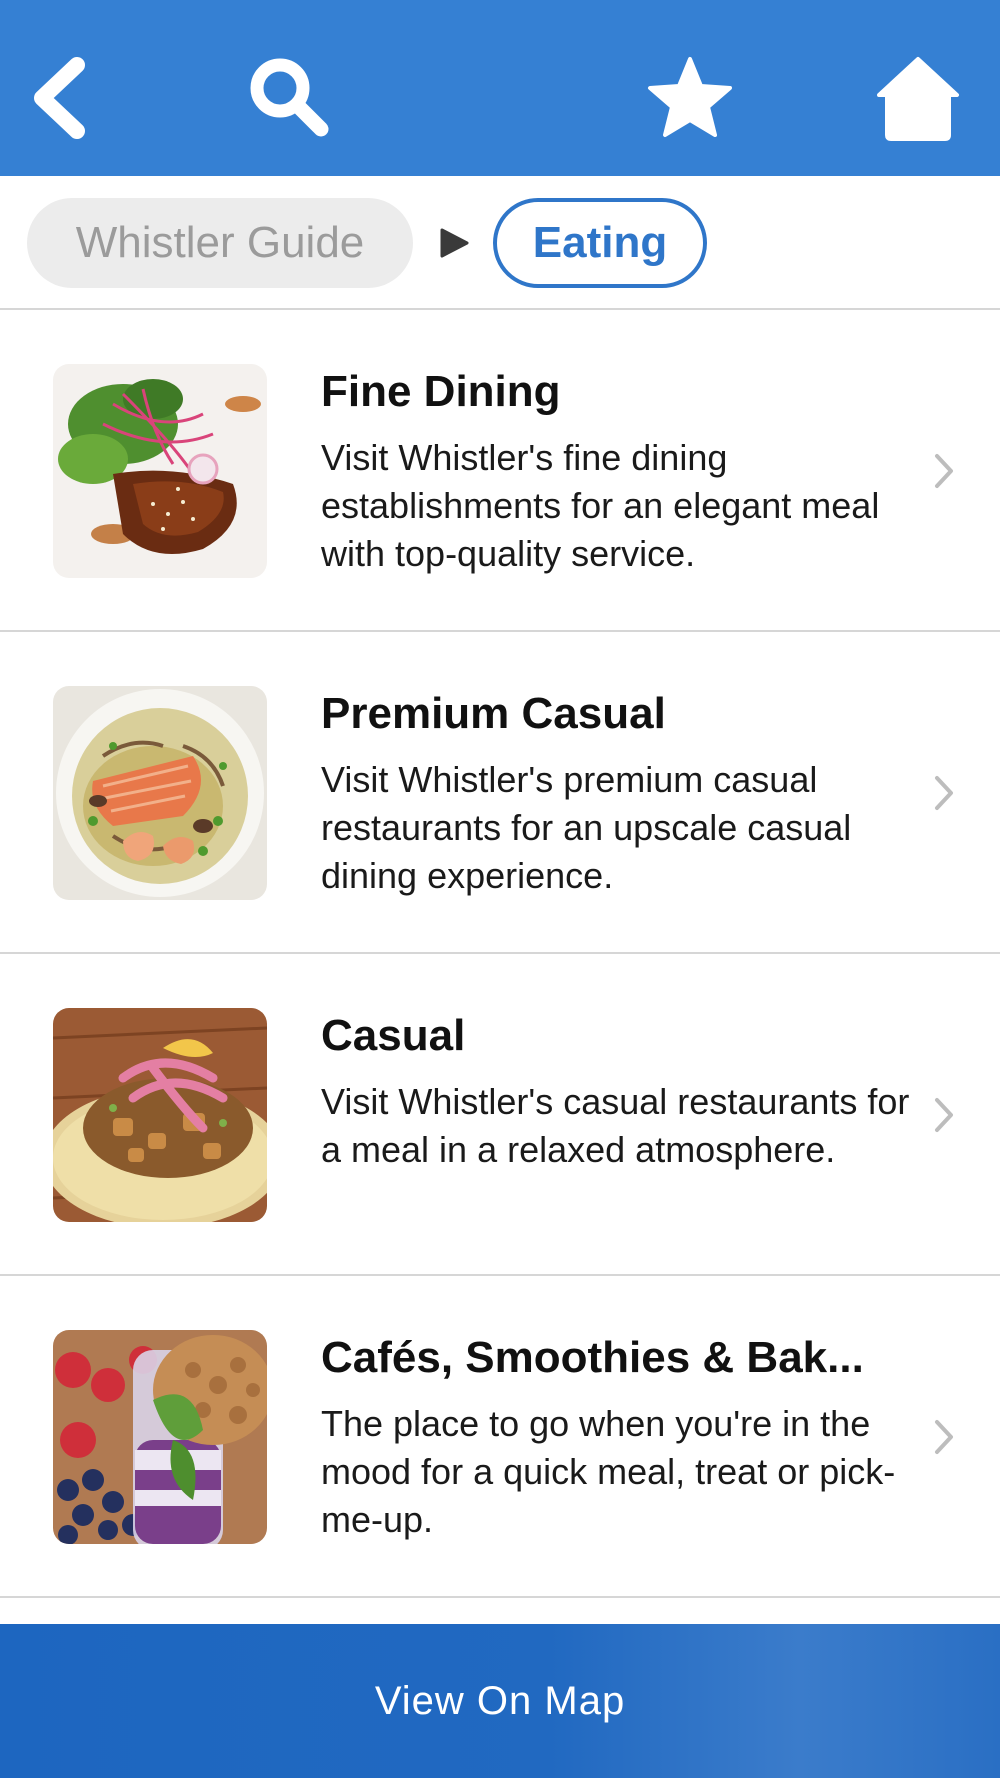 This screenshot has width=1000, height=1778. I want to click on favorites-button, so click(690, 98).